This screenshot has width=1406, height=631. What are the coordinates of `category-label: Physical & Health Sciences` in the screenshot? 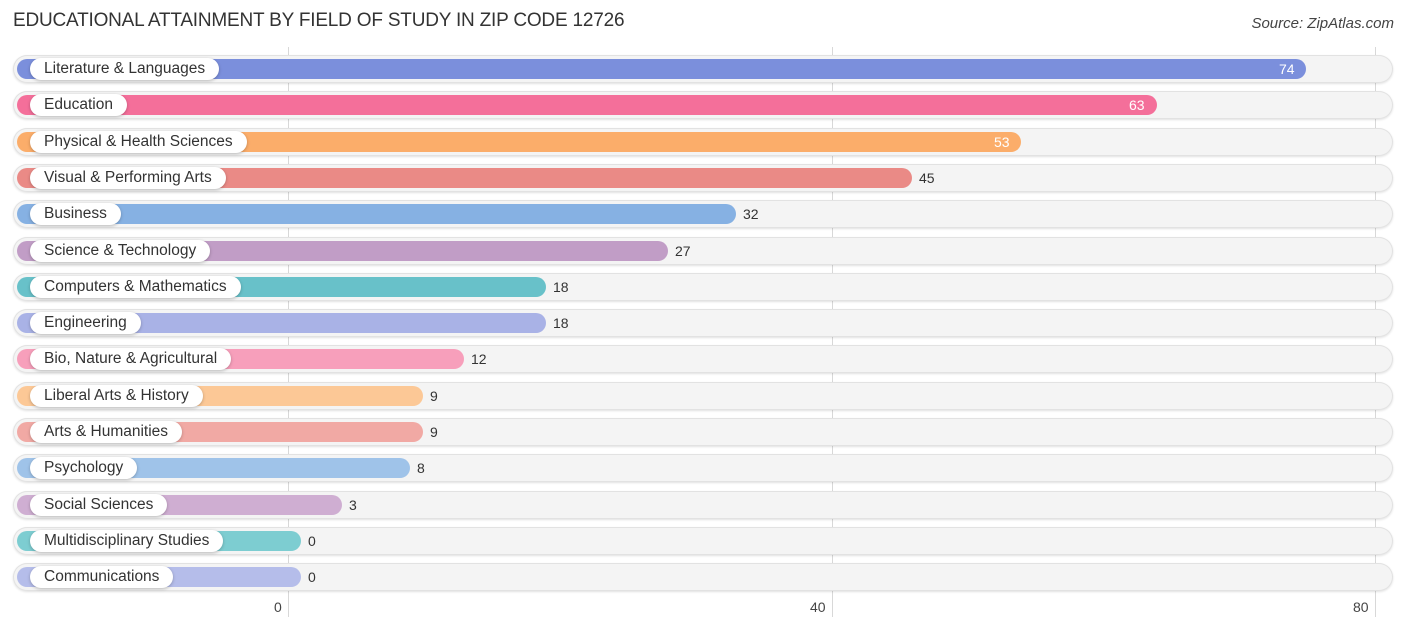 It's located at (138, 142).